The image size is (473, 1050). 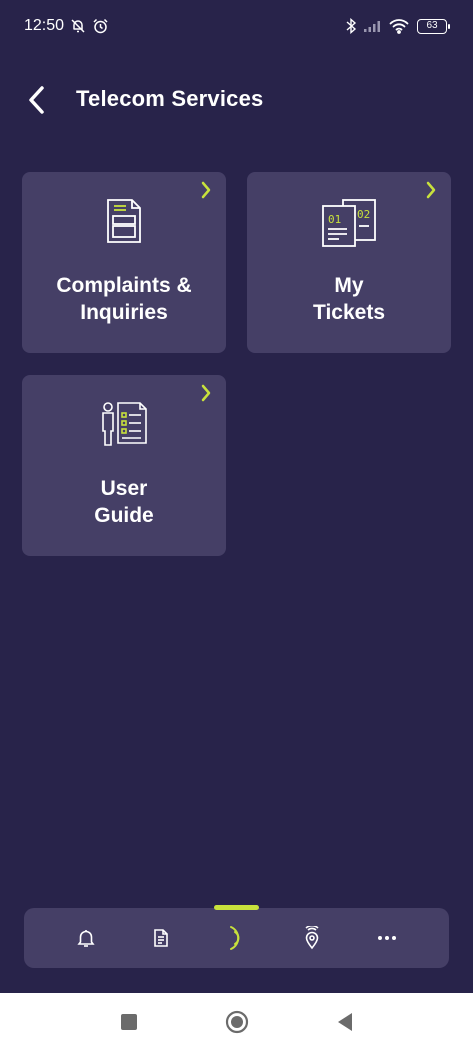 What do you see at coordinates (78, 26) in the screenshot?
I see `bell-off-icon` at bounding box center [78, 26].